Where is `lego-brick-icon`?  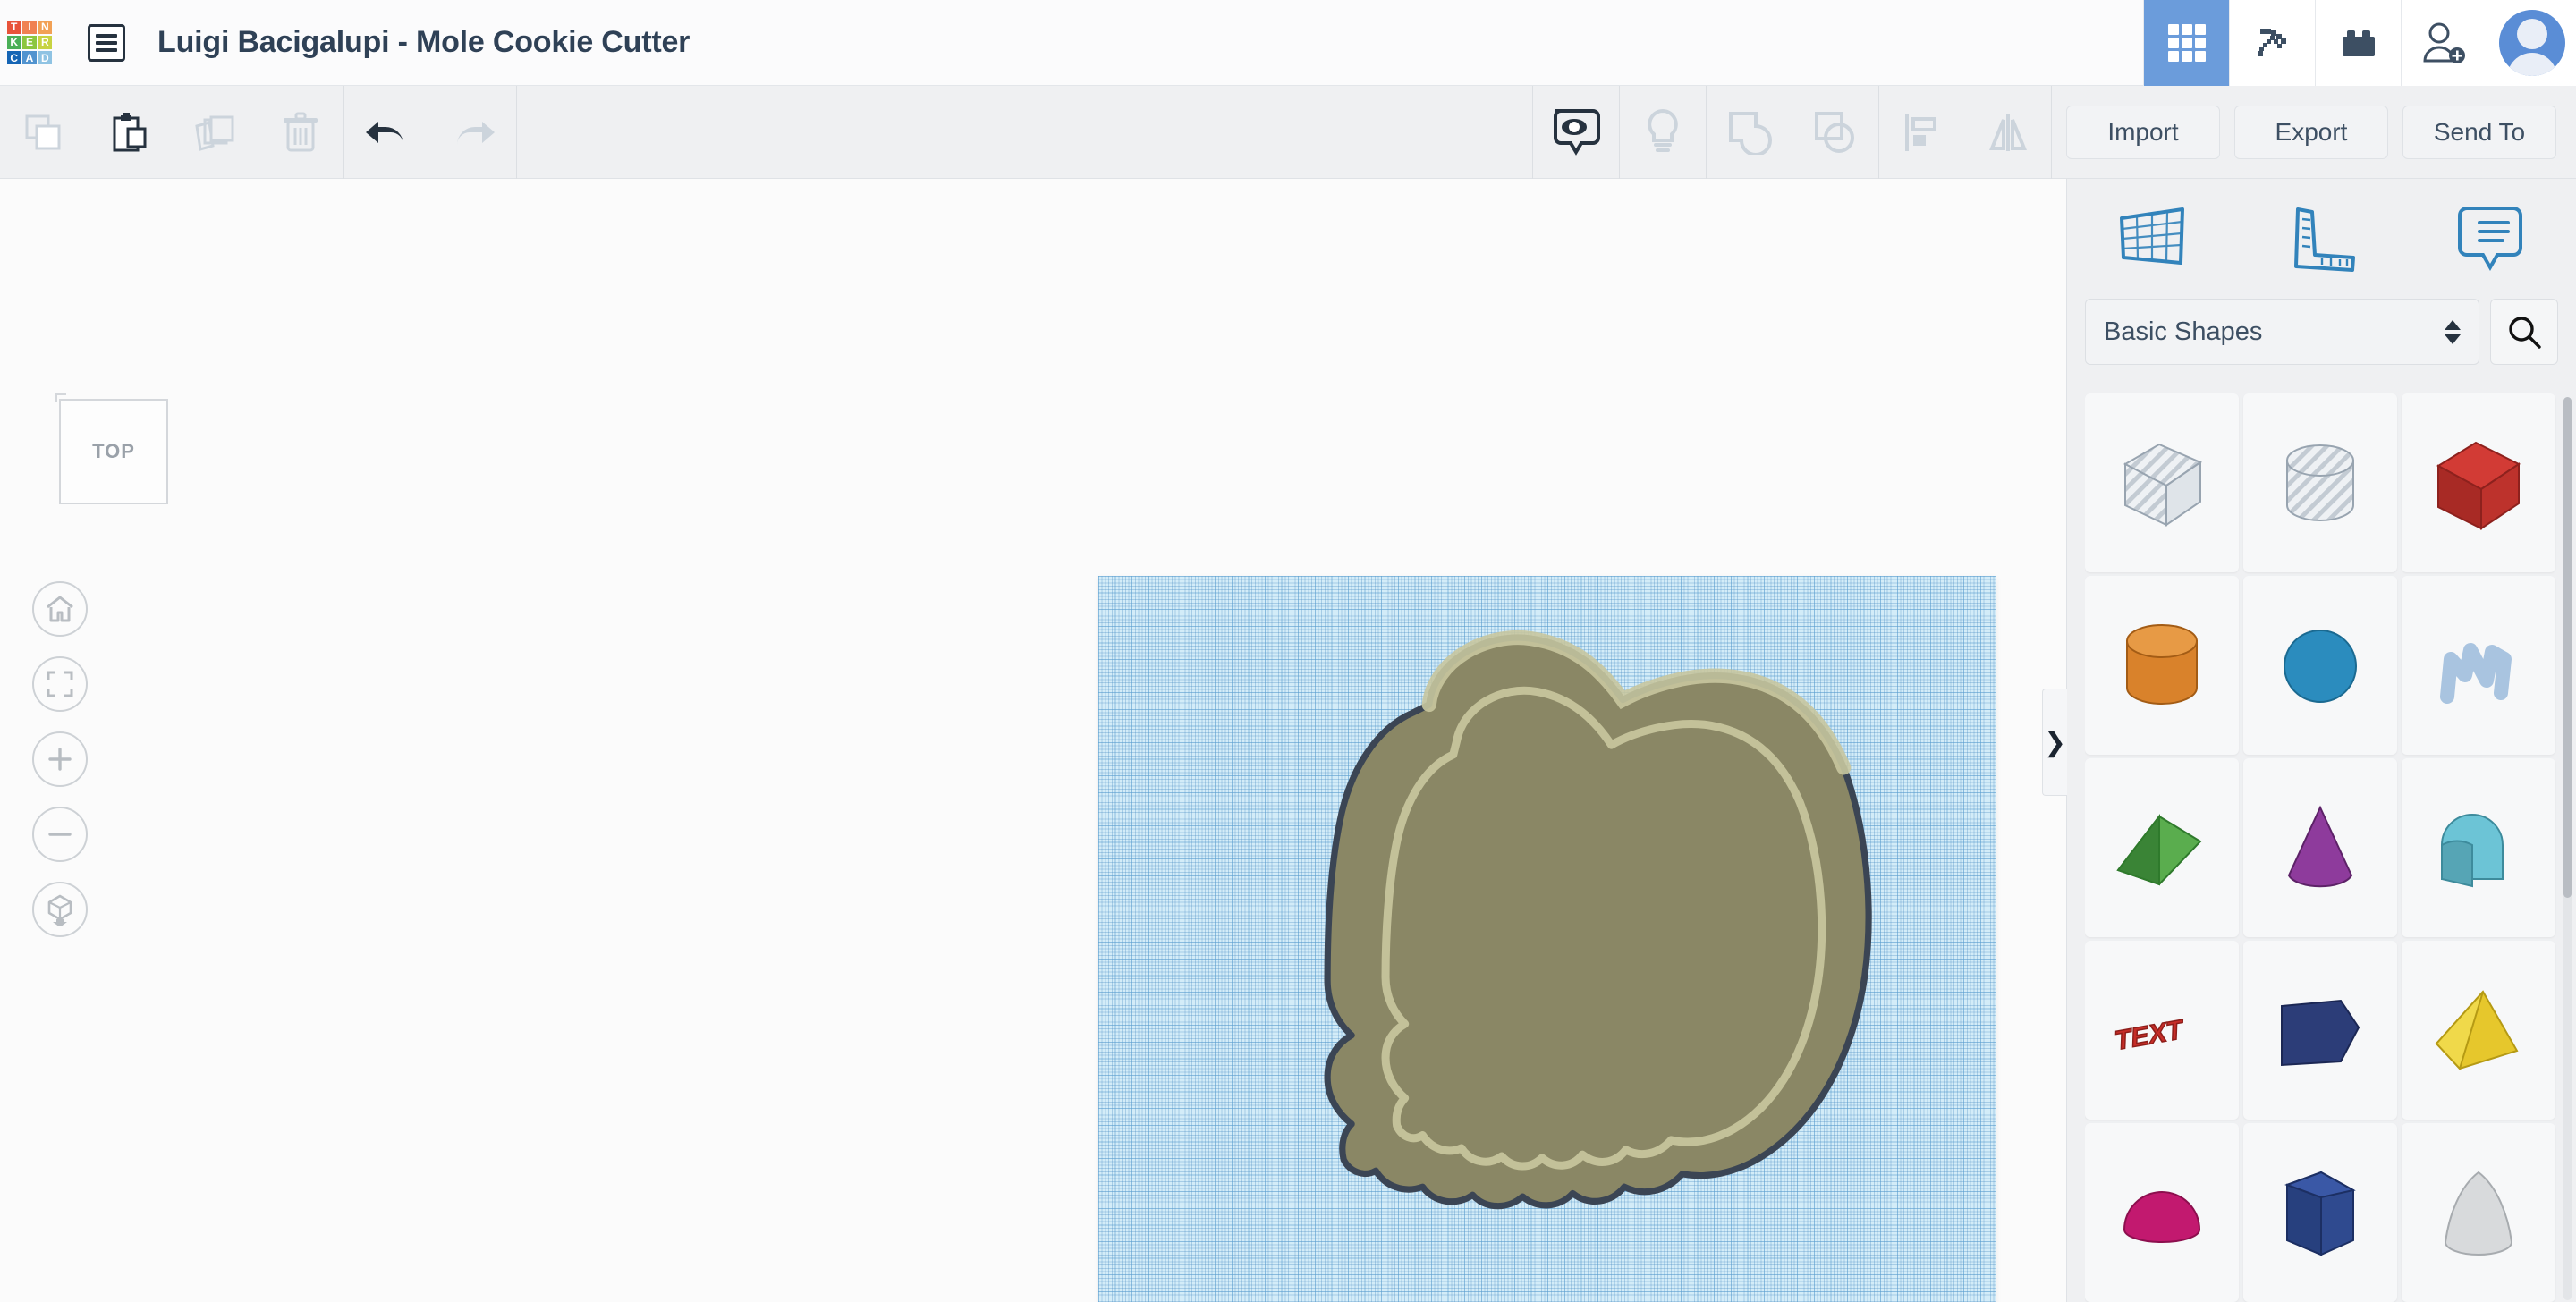
lego-brick-icon is located at coordinates (2358, 43).